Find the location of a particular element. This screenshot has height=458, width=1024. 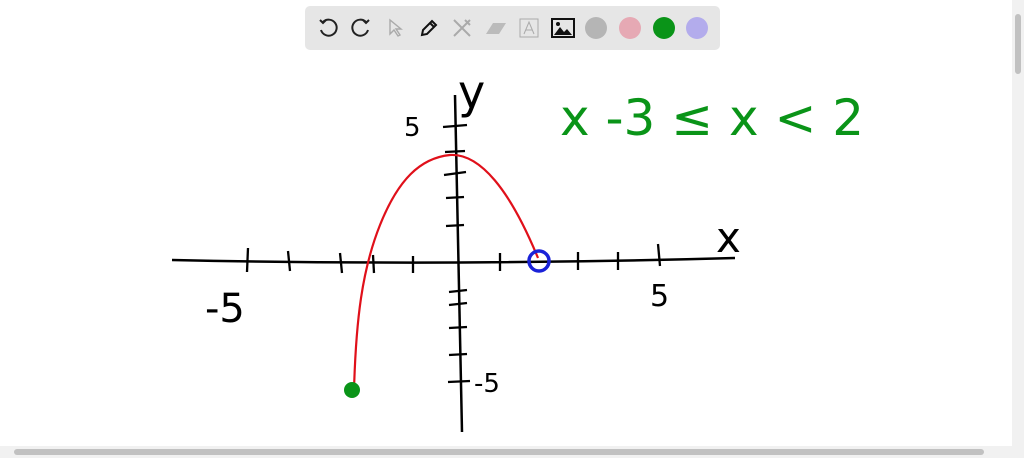

redo-icon is located at coordinates (361, 27).